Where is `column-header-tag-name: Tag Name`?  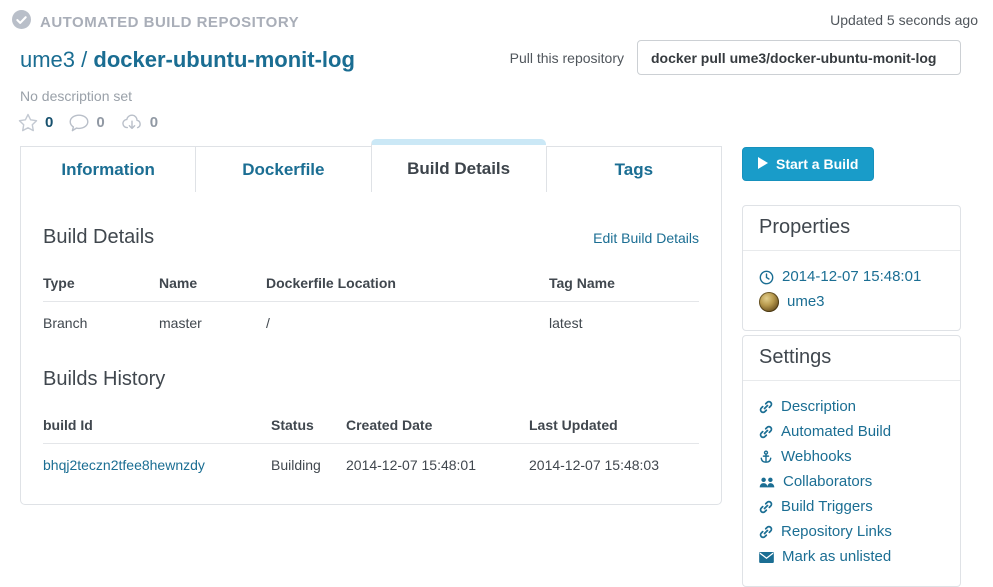 column-header-tag-name: Tag Name is located at coordinates (582, 283).